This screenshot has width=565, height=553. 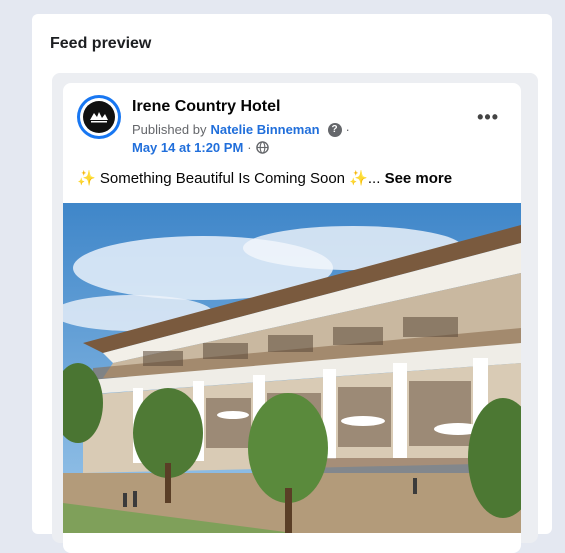 I want to click on author-link: Natelie Binneman, so click(x=264, y=129).